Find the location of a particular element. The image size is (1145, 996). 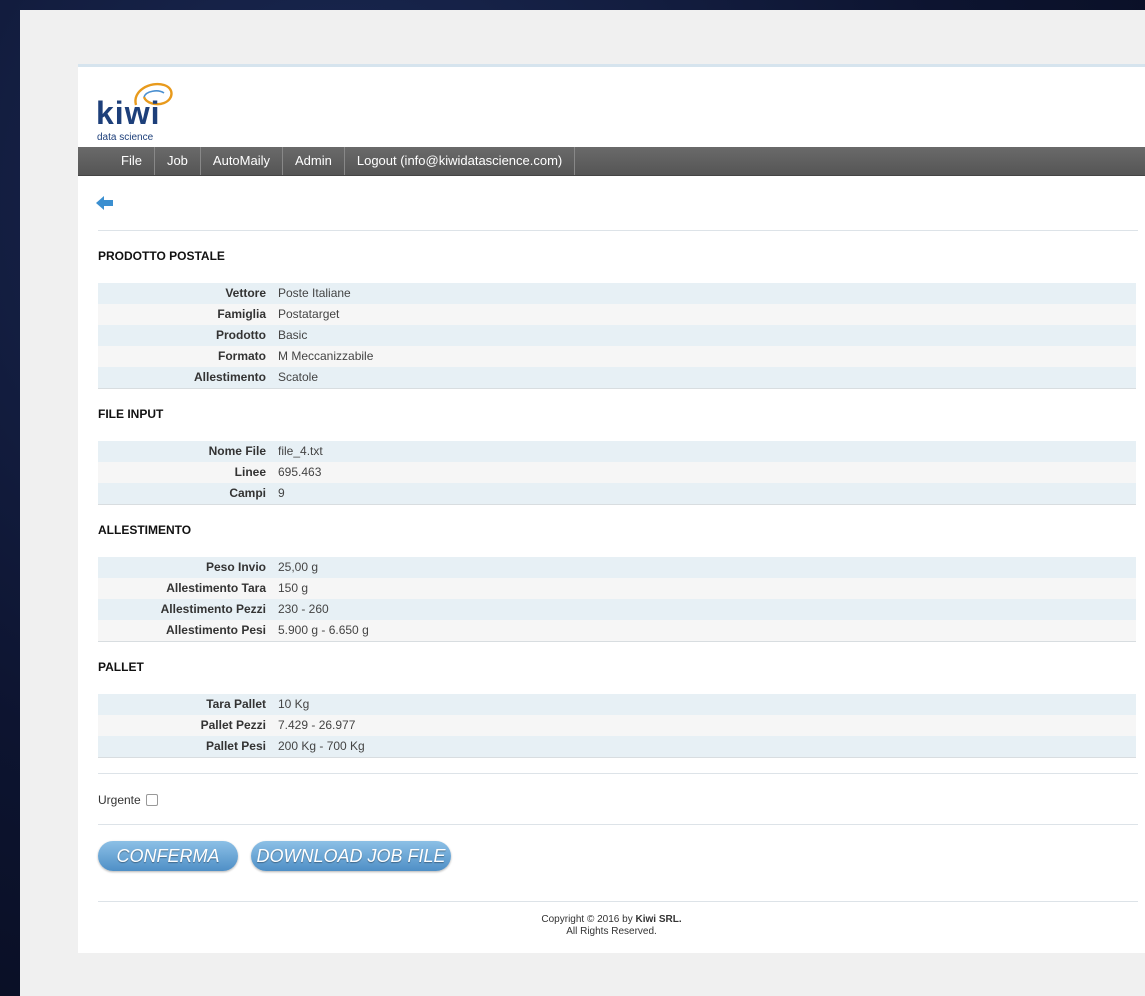

nav-job: Job is located at coordinates (178, 161).